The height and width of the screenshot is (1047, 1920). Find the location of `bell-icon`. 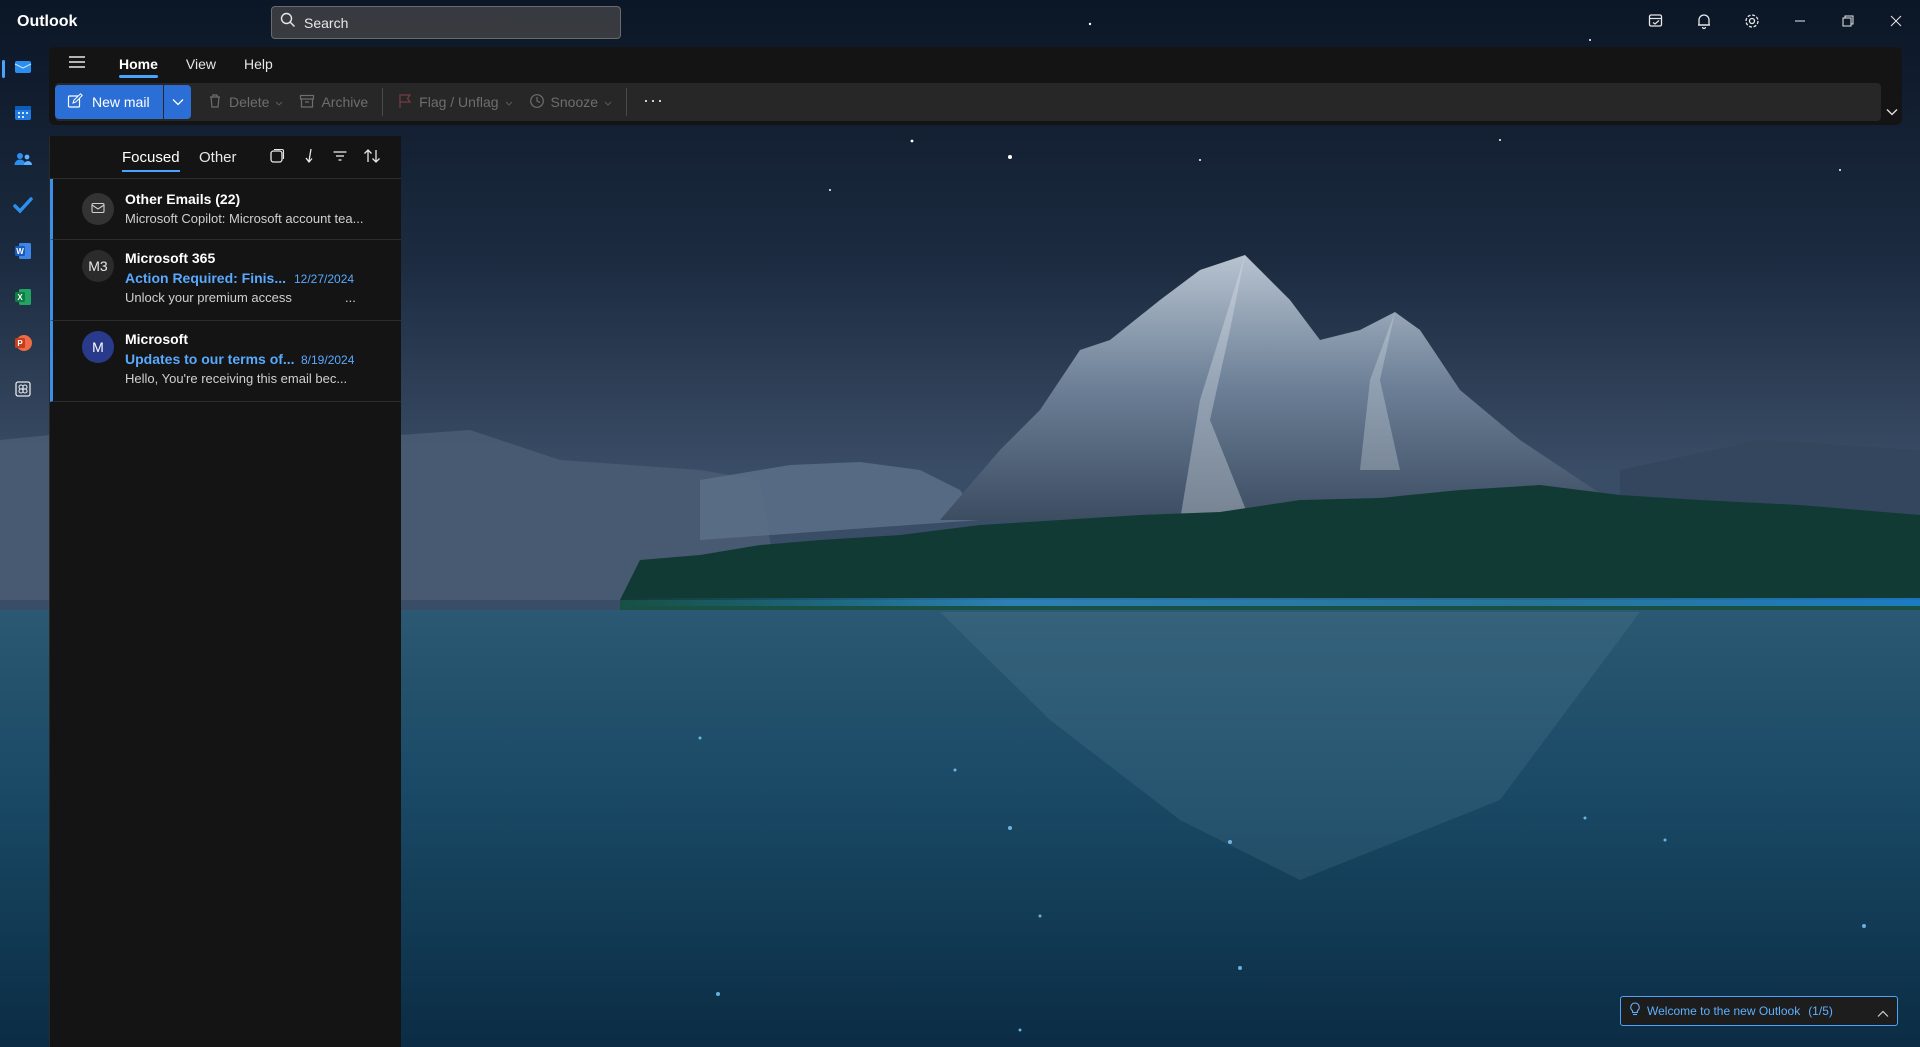

bell-icon is located at coordinates (1704, 23).